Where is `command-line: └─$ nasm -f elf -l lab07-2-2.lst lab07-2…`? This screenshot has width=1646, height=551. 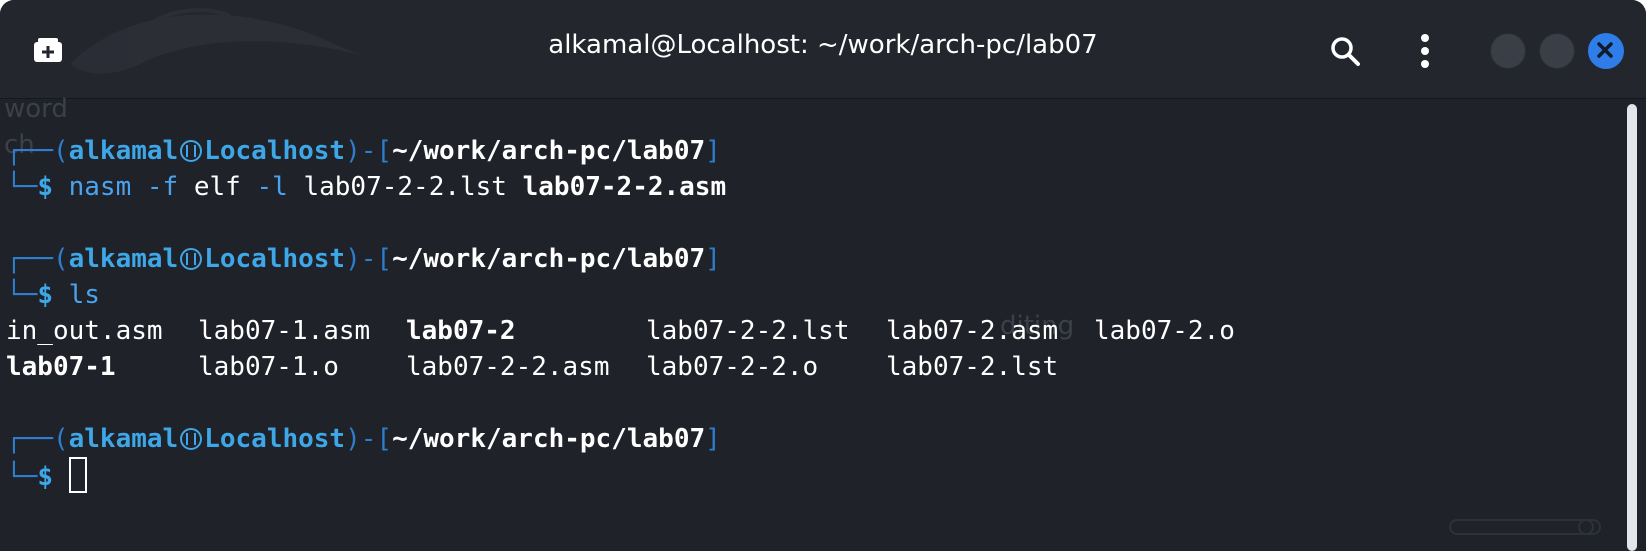
command-line: └─$ nasm -f elf -l lab07-2-2.lst lab07-2… is located at coordinates (366, 187).